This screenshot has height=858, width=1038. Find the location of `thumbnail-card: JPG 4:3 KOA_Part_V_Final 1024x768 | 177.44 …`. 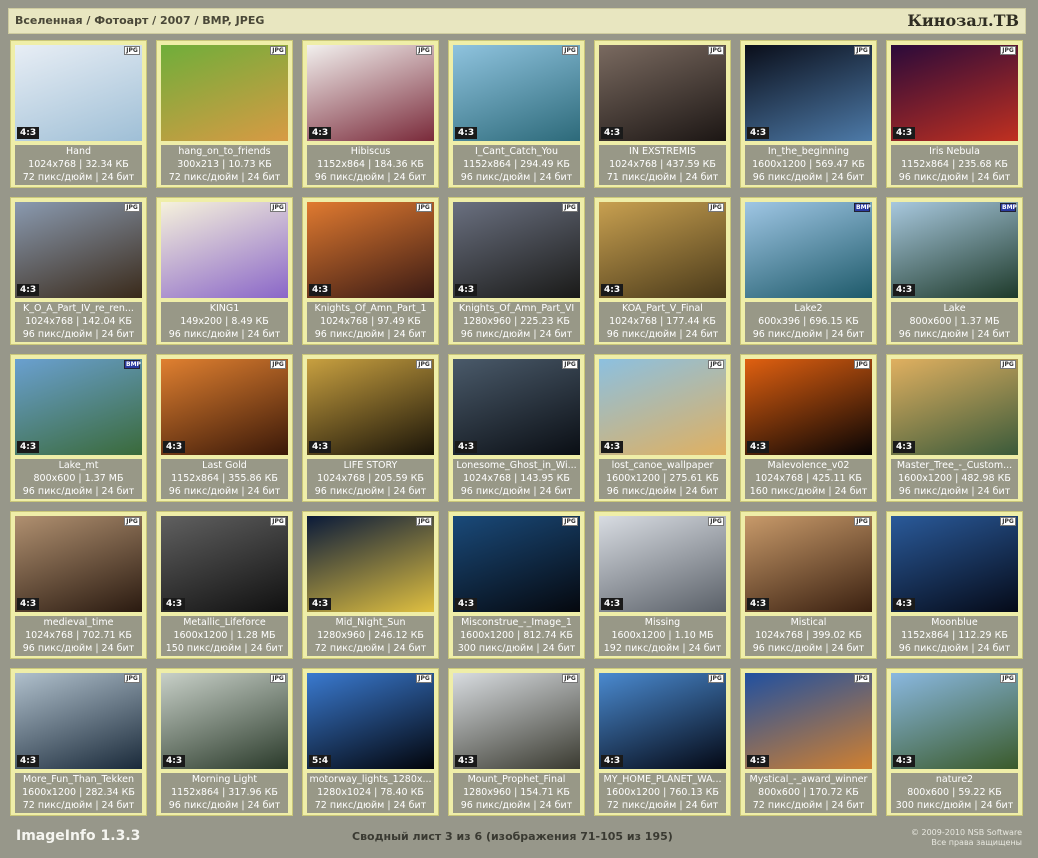

thumbnail-card: JPG 4:3 KOA_Part_V_Final 1024x768 | 177.44 … is located at coordinates (662, 271).